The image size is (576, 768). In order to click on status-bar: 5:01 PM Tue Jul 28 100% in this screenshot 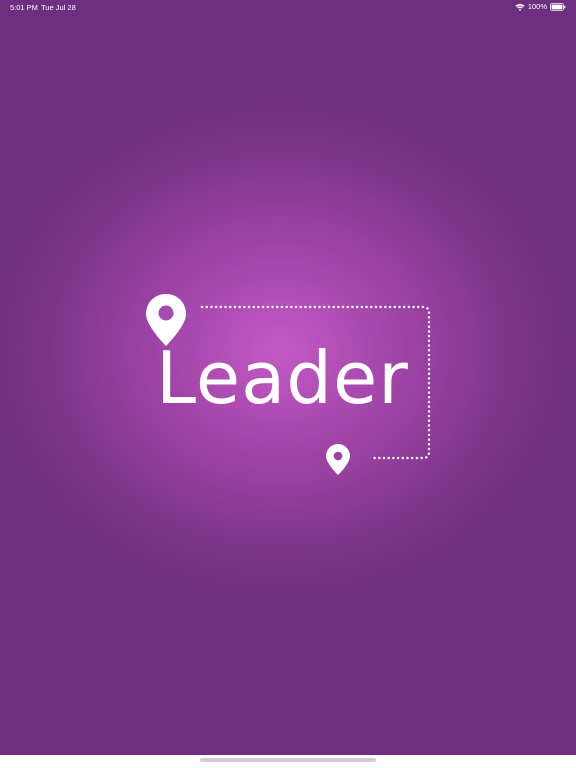, I will do `click(288, 7)`.